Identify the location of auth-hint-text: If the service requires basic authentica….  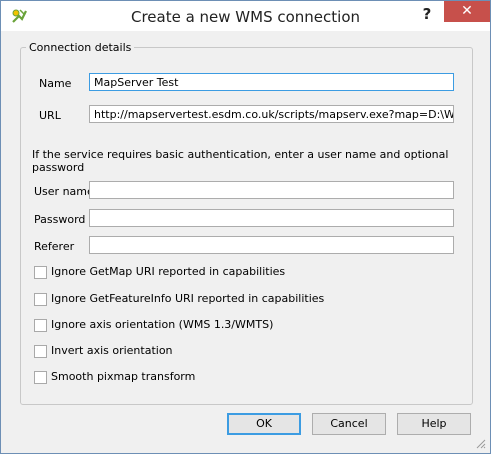
(240, 161).